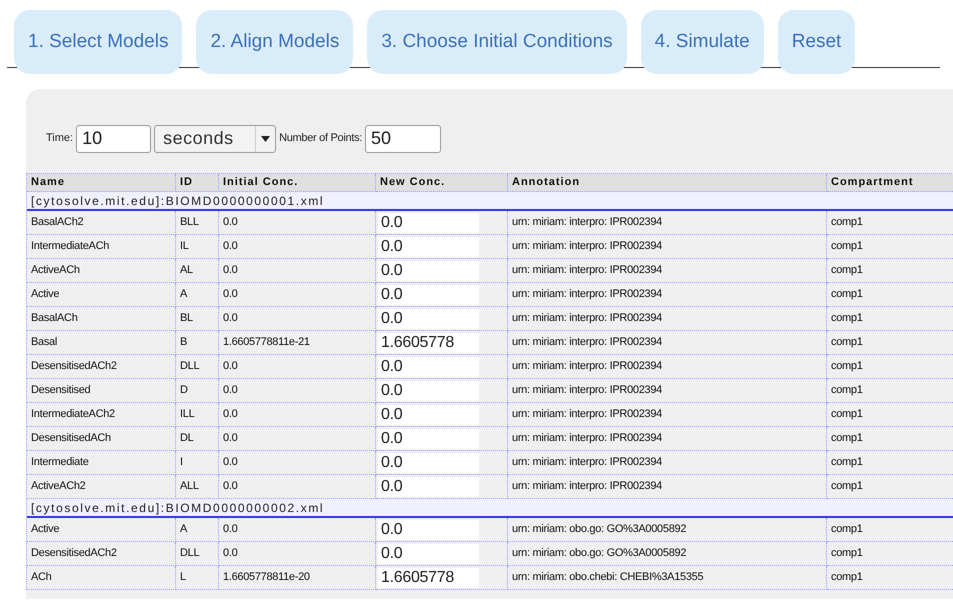 This screenshot has height=600, width=953. Describe the element at coordinates (197, 223) in the screenshot. I see `table-cell: BLL` at that location.